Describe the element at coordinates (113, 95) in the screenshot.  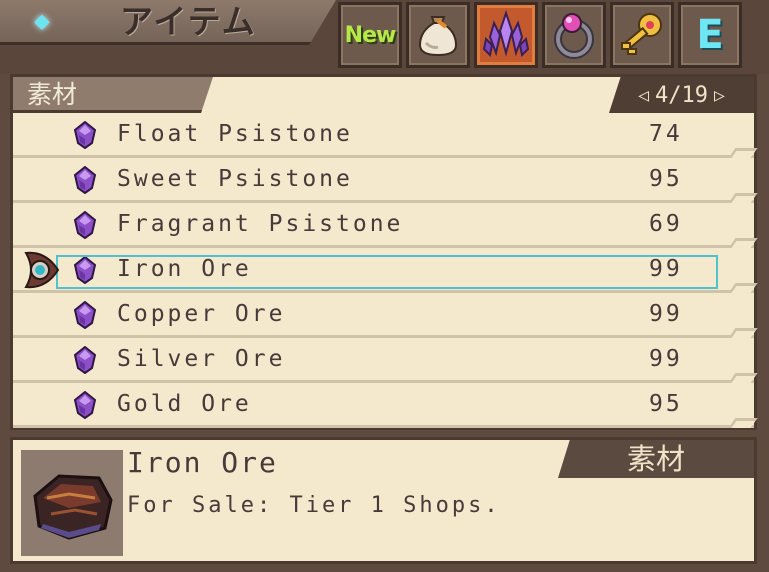
I see `category-header: 素材` at that location.